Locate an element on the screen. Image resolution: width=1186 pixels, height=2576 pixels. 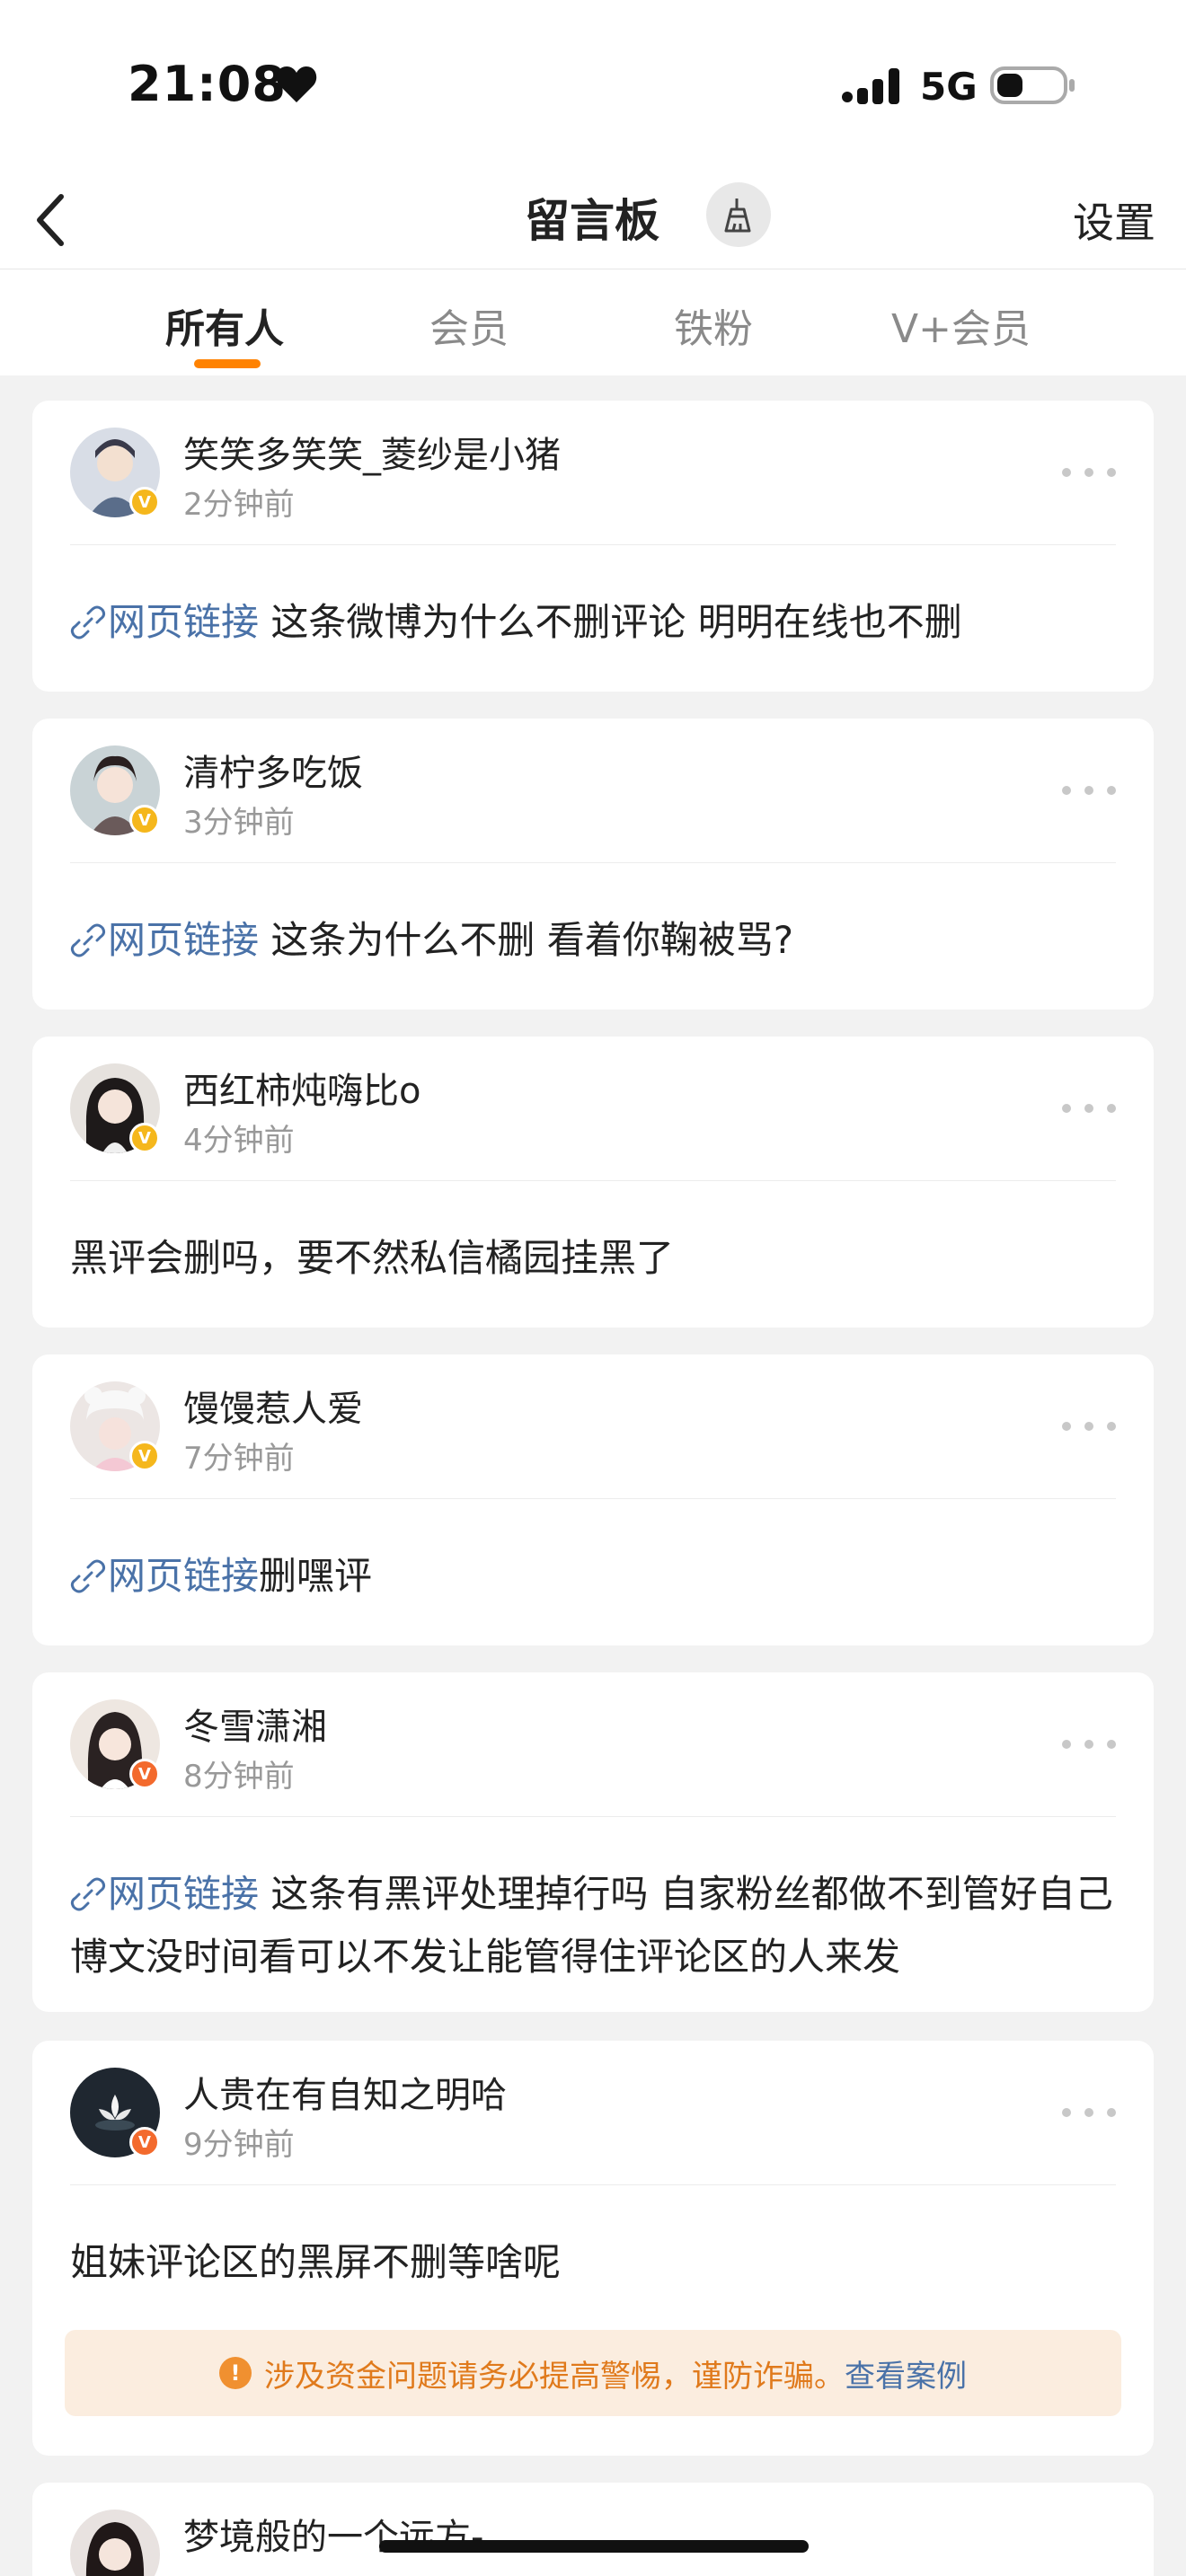
warning-text: 涉及资金问题请务必提高警惕，谨防诈骗。 is located at coordinates (554, 2376).